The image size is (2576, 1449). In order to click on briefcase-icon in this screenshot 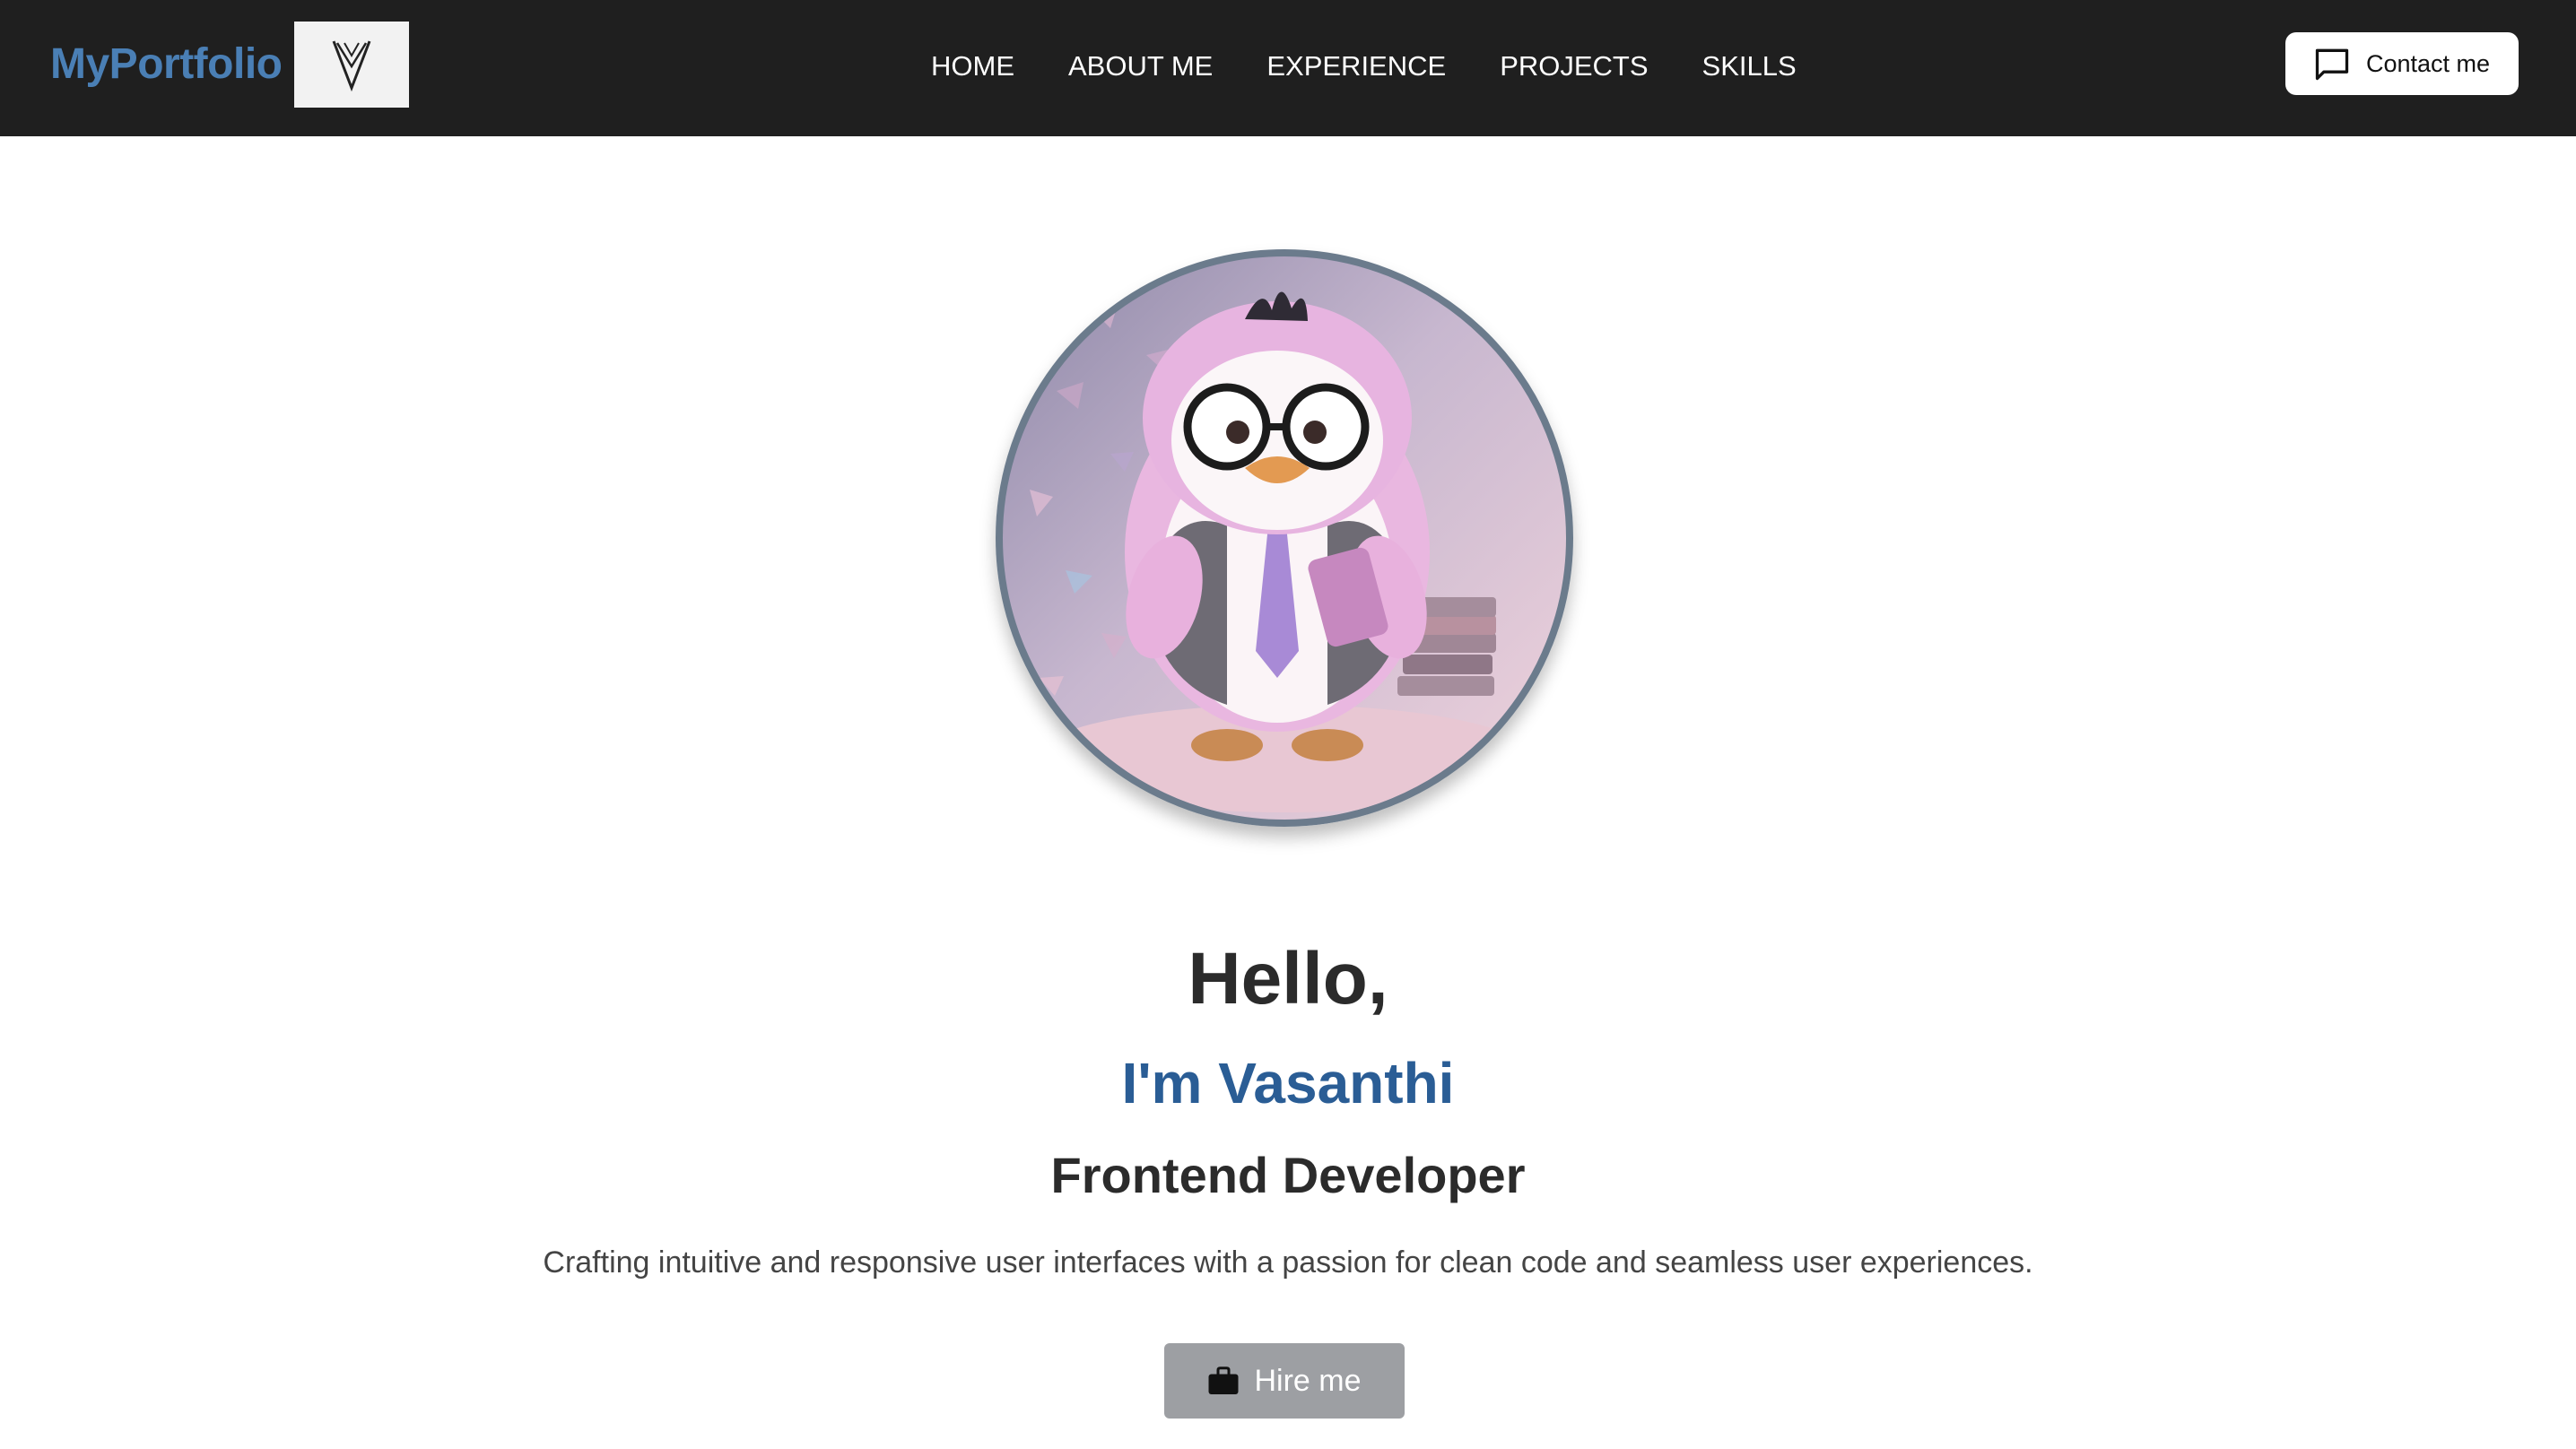, I will do `click(1223, 1380)`.